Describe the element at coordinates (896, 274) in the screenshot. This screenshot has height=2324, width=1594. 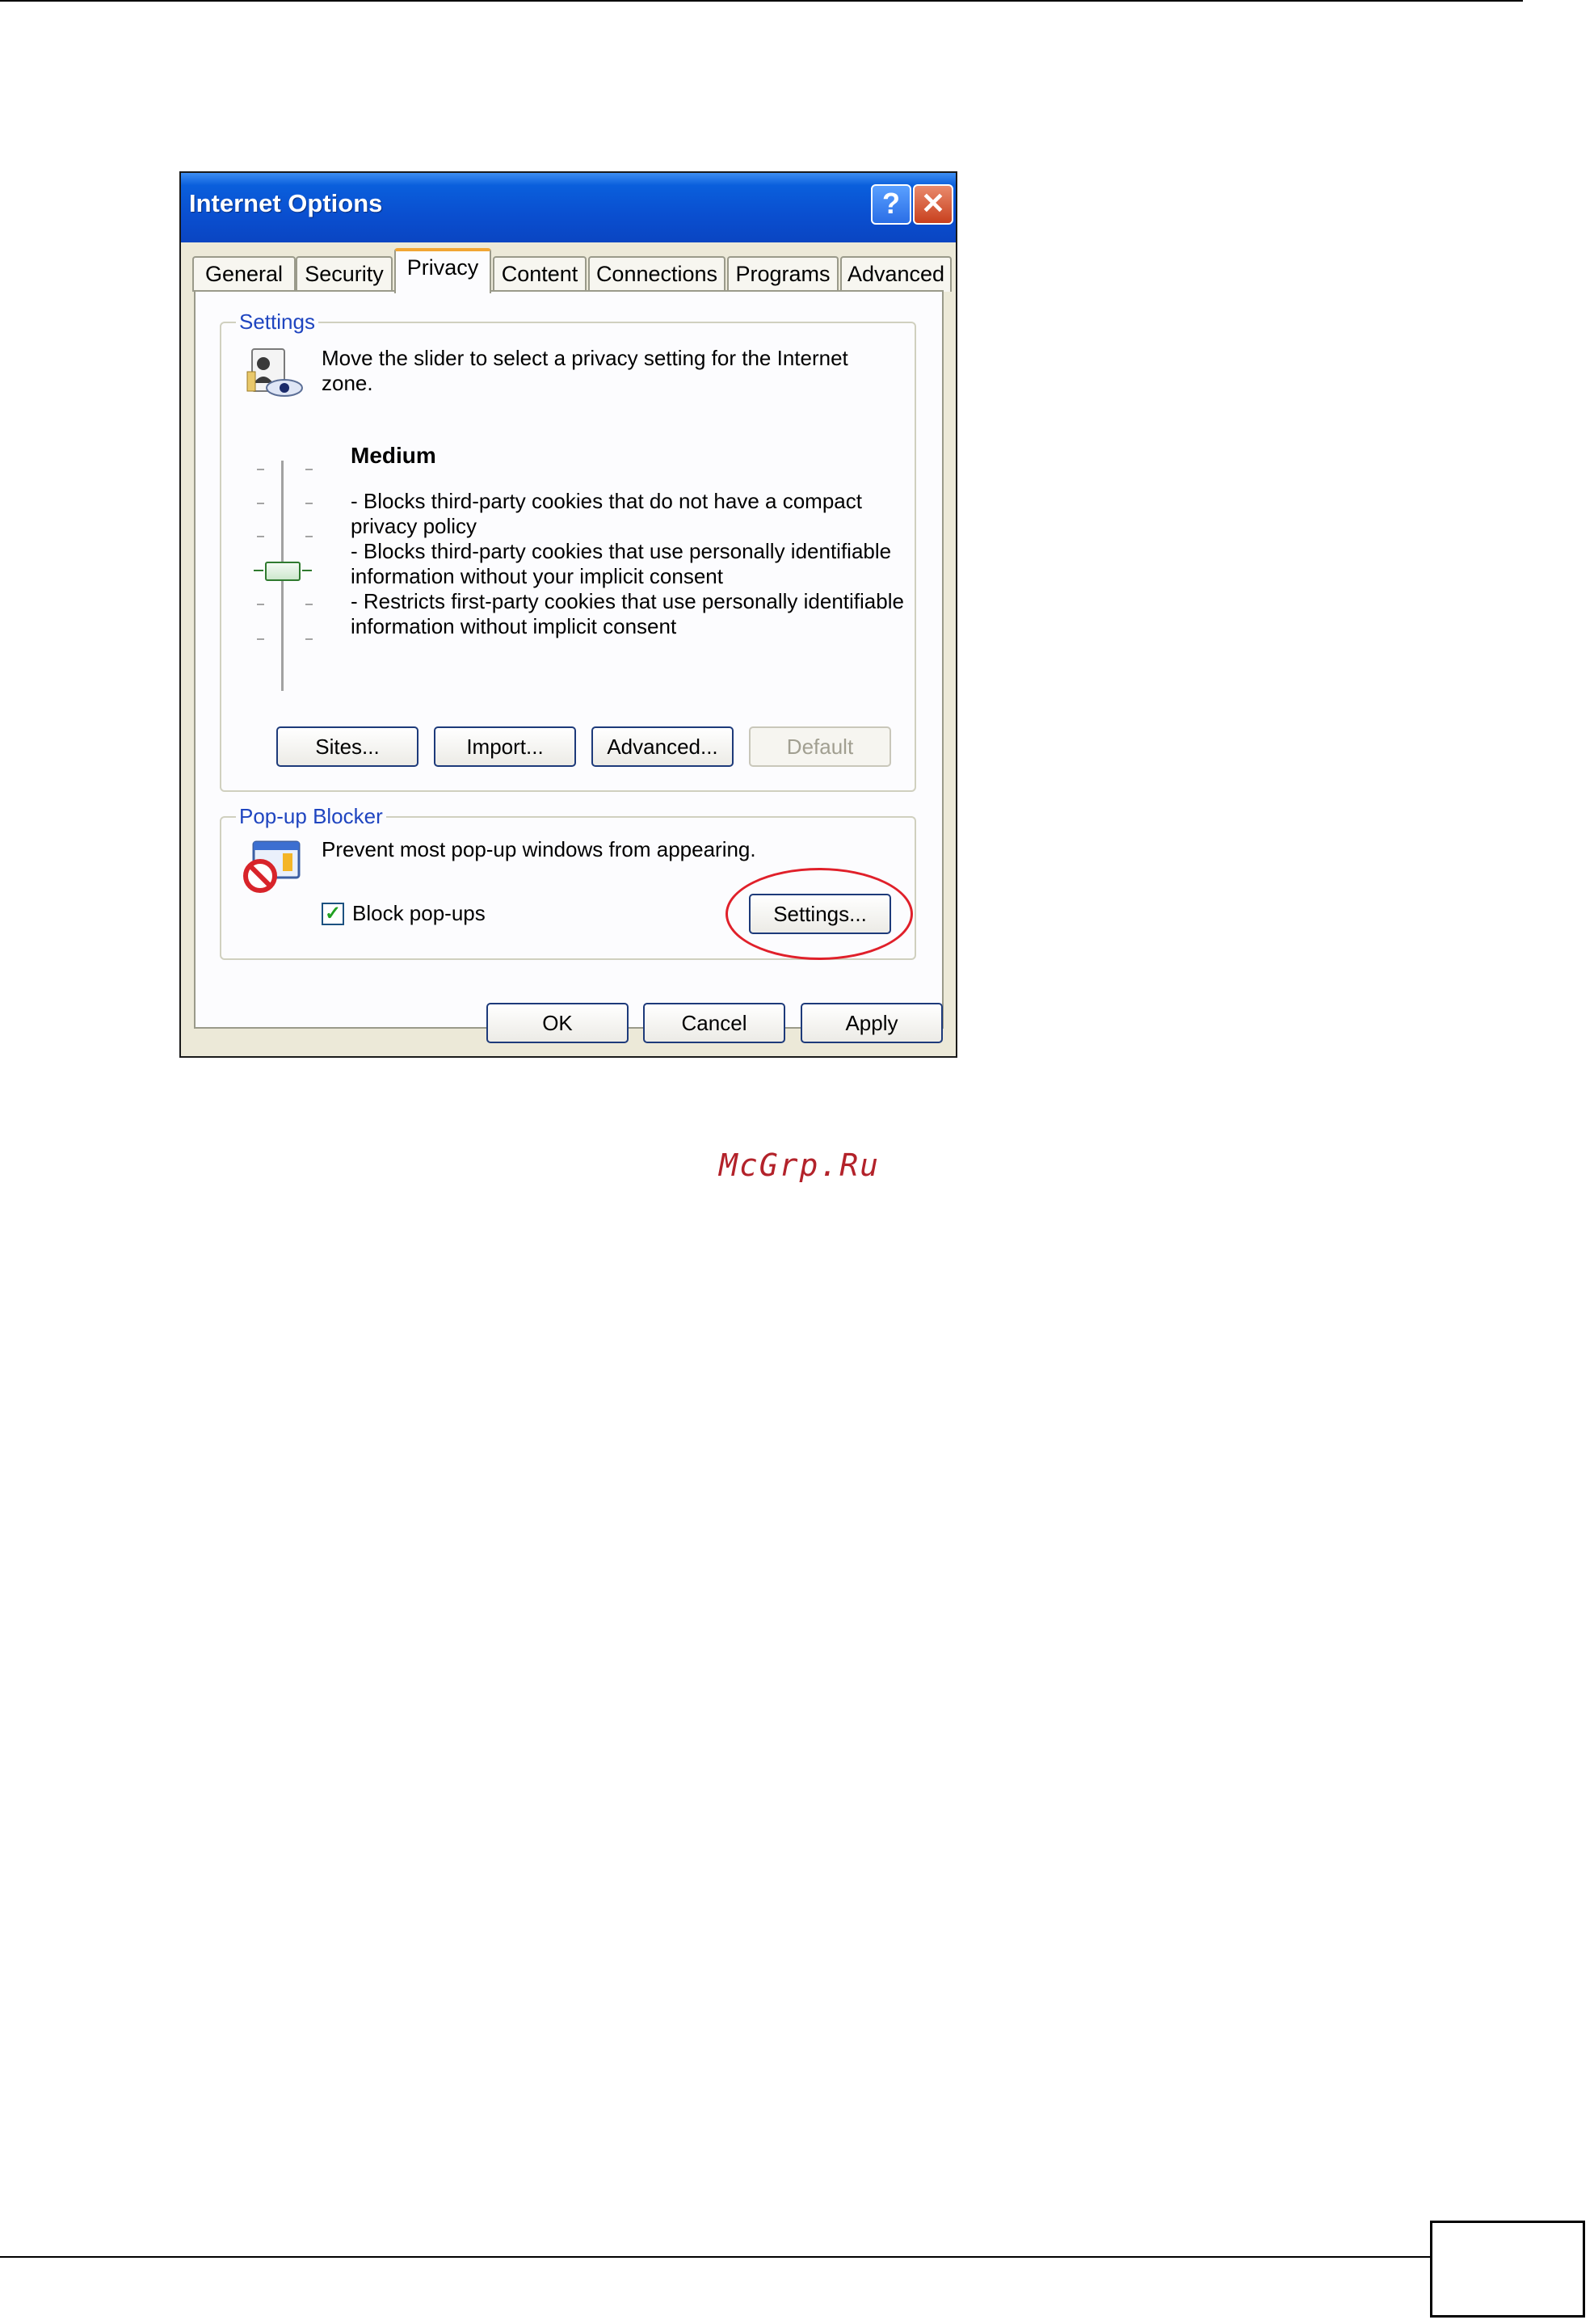
I see `tab-advanced: Advanced` at that location.